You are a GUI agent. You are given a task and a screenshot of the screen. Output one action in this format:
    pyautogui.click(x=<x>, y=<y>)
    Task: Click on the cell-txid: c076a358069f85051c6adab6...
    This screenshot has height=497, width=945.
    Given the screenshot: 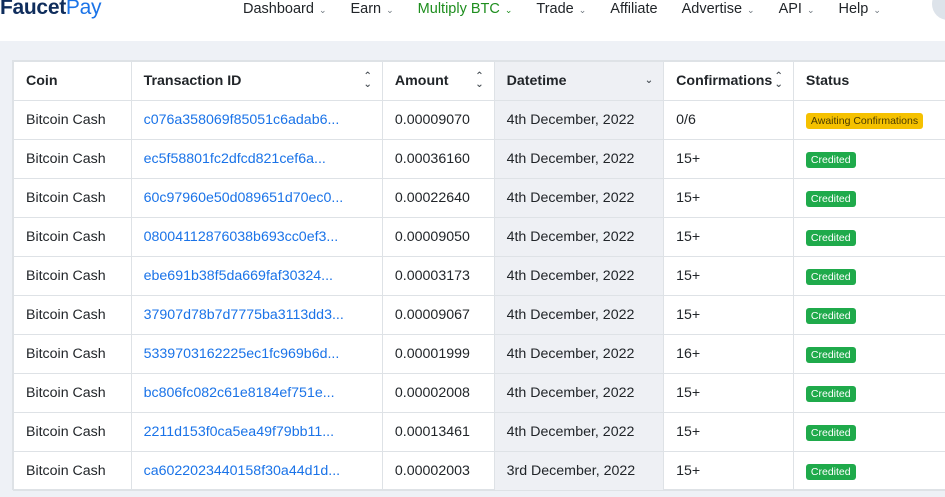 What is the action you would take?
    pyautogui.click(x=256, y=120)
    